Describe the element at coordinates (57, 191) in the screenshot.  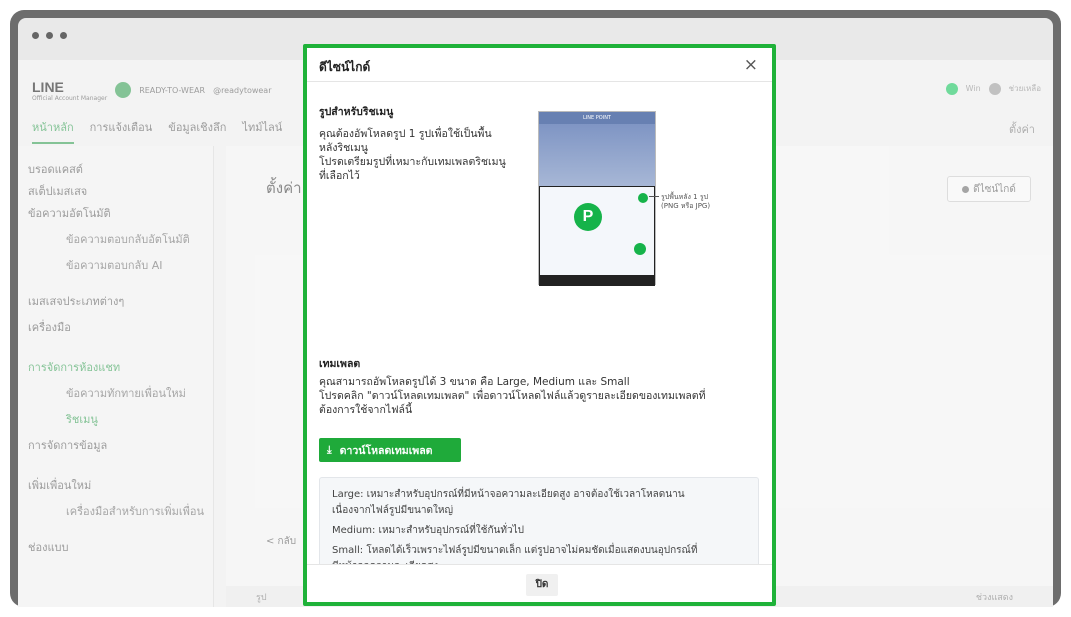
I see `sidebar-item-step-message: สเต็ปเมสเสจ` at that location.